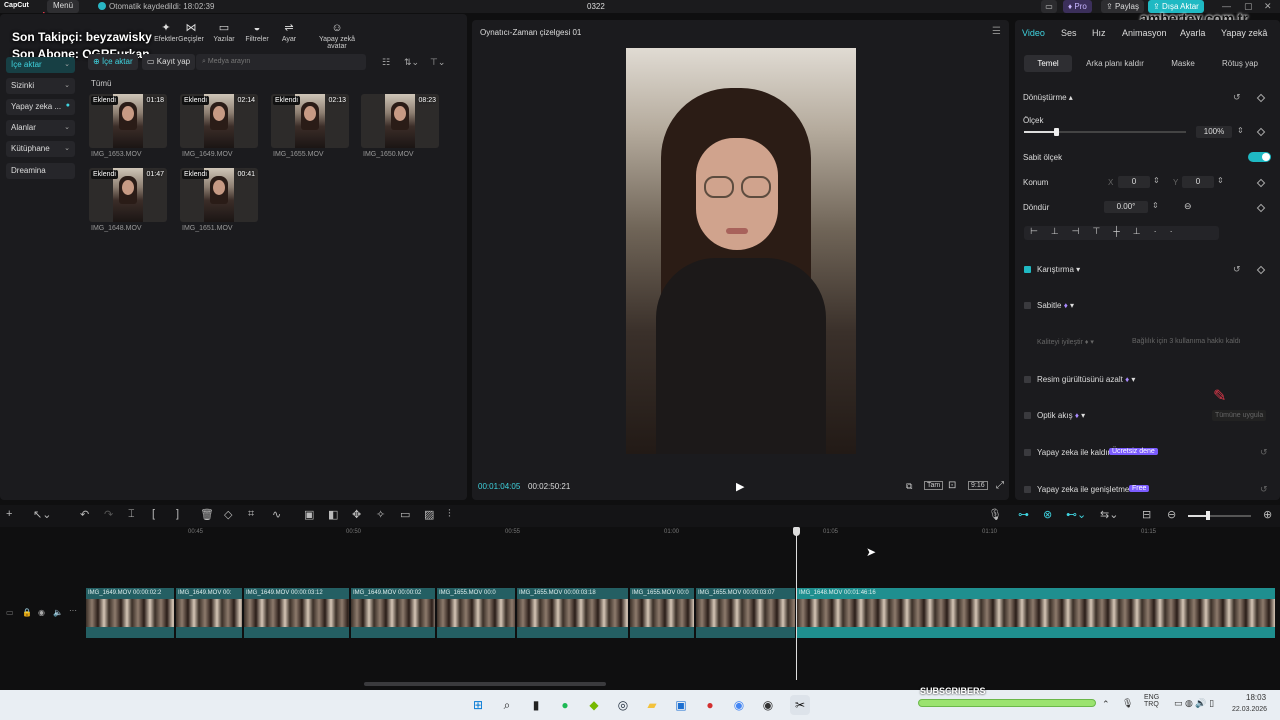  I want to click on noise-label: Resim gürültüsünü azalt ♦ ▾, so click(1086, 379).